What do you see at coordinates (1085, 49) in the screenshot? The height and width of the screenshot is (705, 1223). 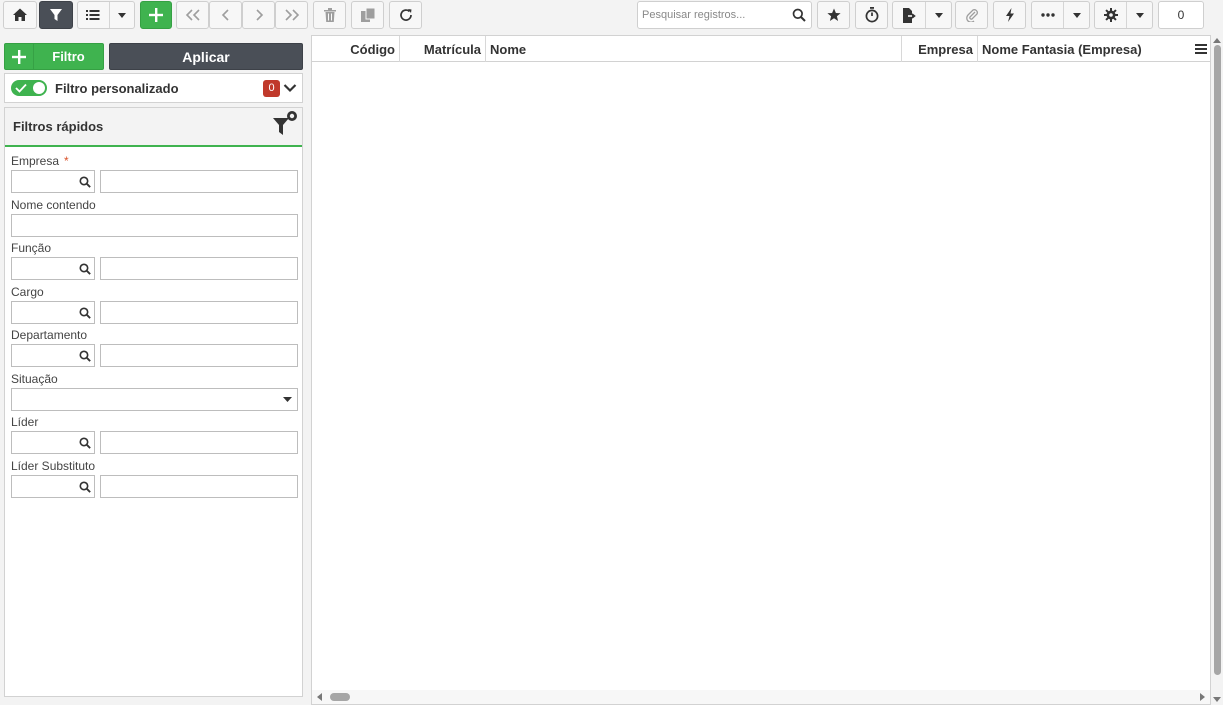 I see `column-header-nome-fantasia: Nome Fantasia (Empresa)` at bounding box center [1085, 49].